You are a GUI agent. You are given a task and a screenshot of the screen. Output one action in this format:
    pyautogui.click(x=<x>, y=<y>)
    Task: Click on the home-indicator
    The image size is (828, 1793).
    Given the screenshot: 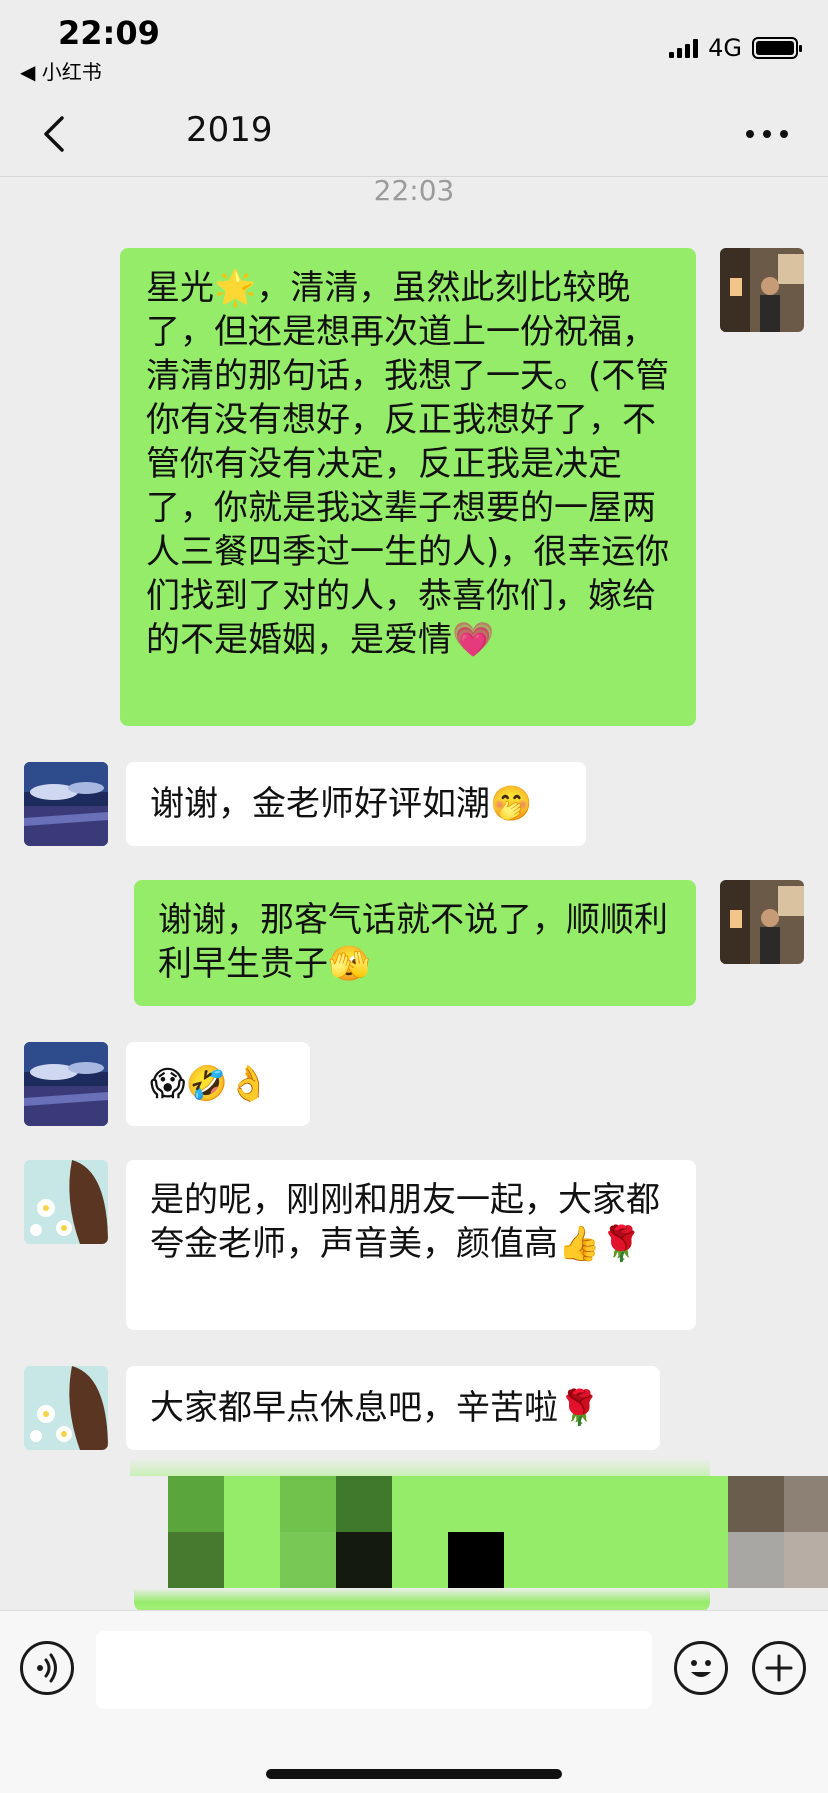 What is the action you would take?
    pyautogui.click(x=414, y=1774)
    